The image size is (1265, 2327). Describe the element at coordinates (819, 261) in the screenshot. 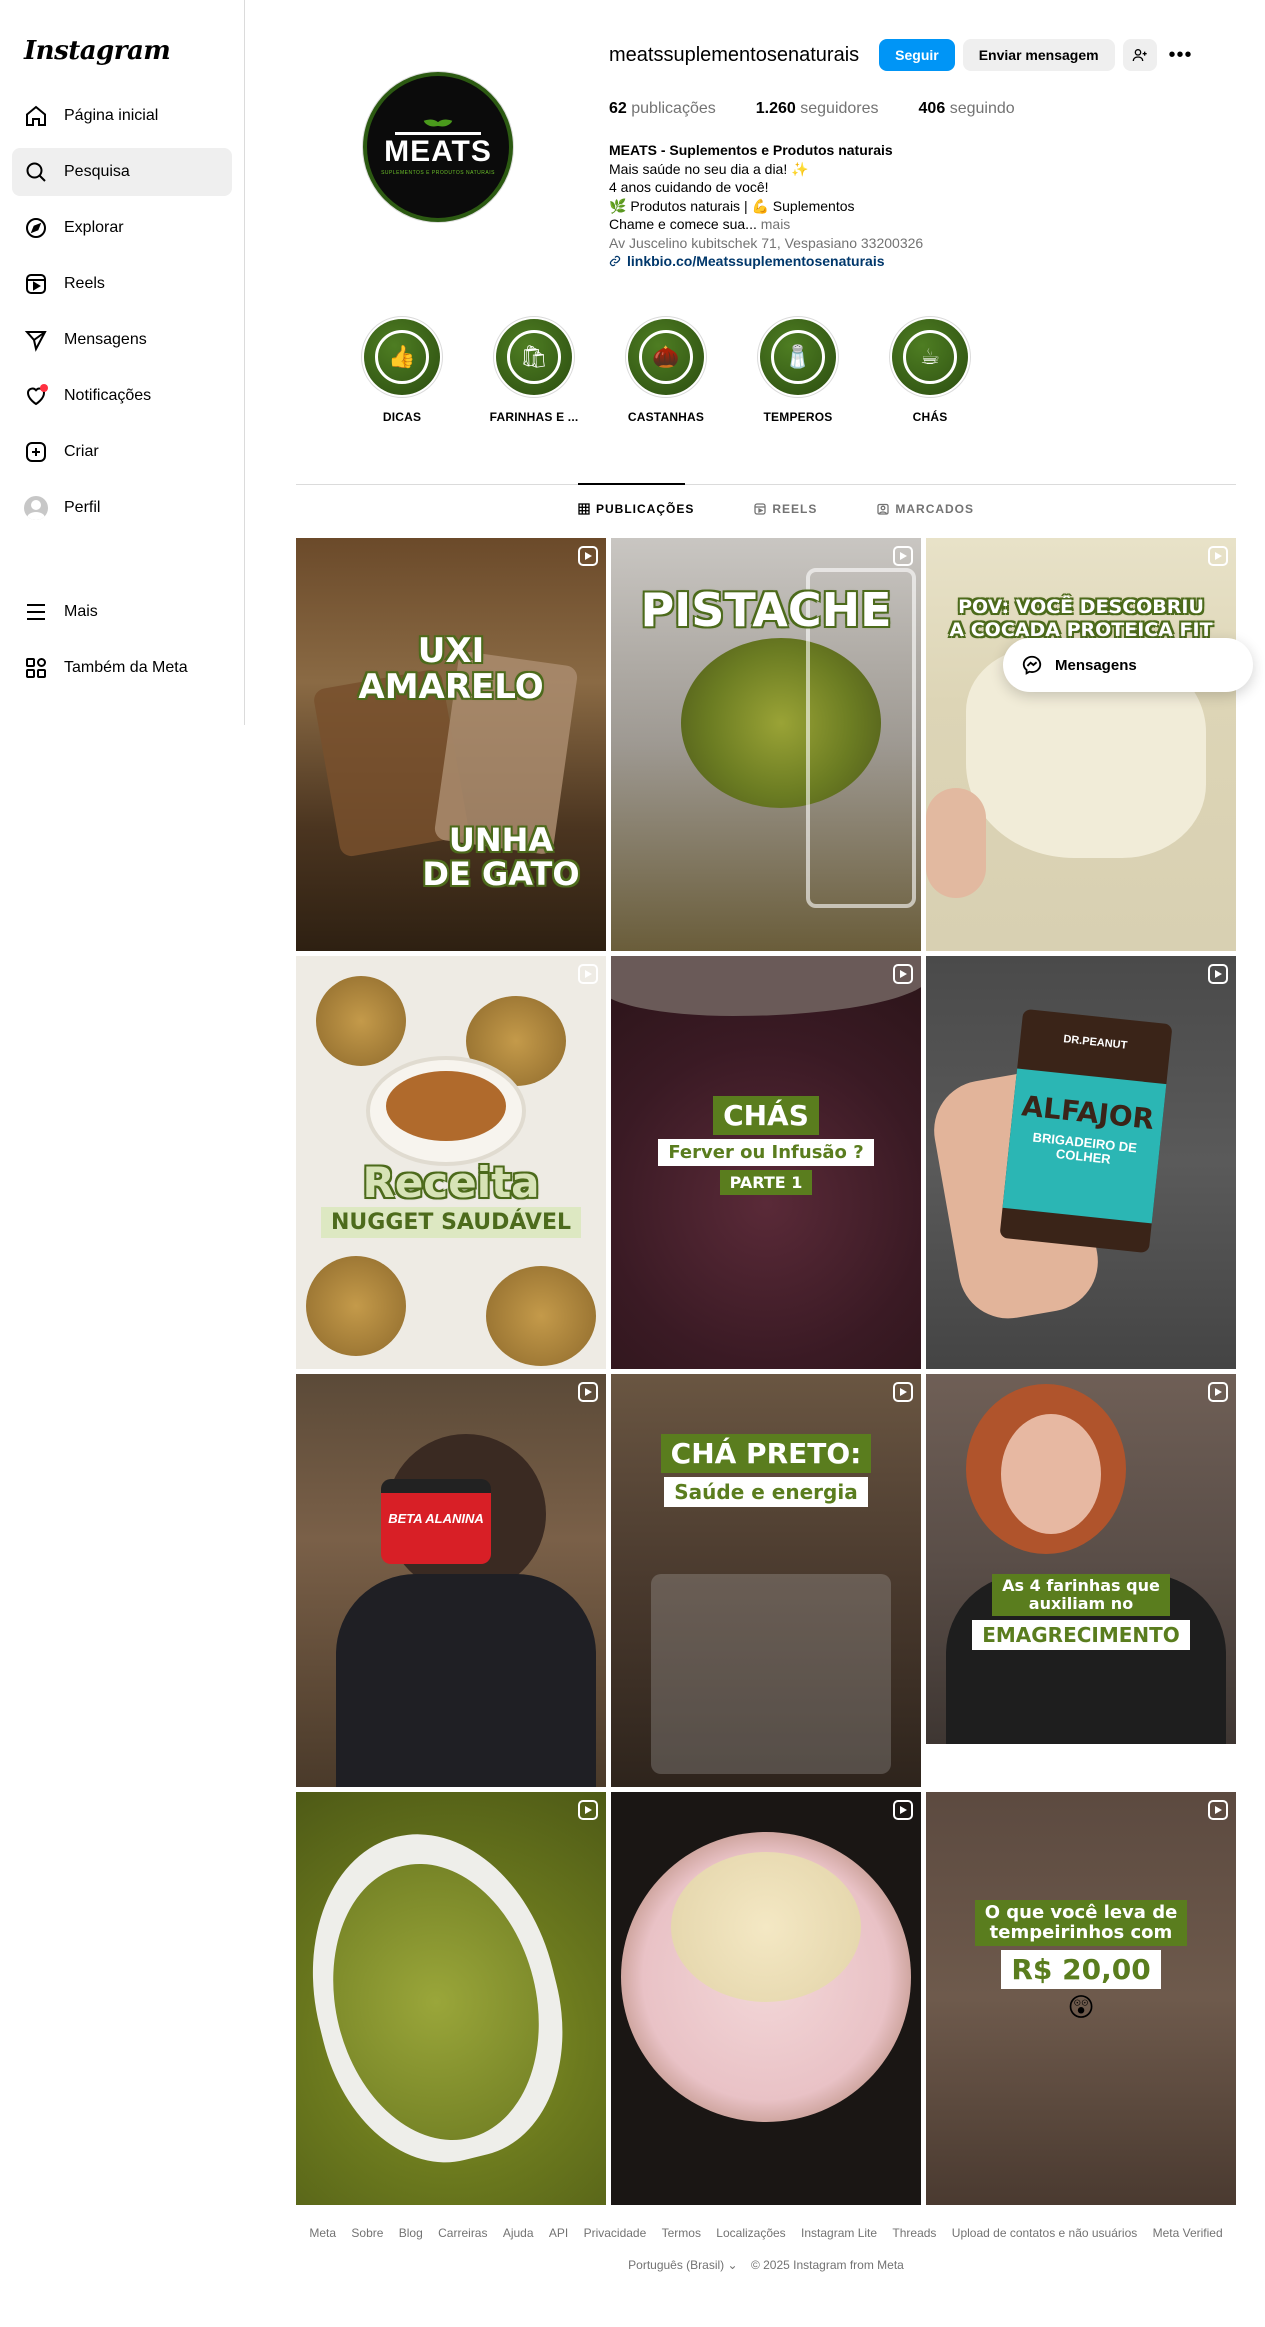

I see `bio-external-link: linkbio.co/Meatssuplementosenaturais` at that location.